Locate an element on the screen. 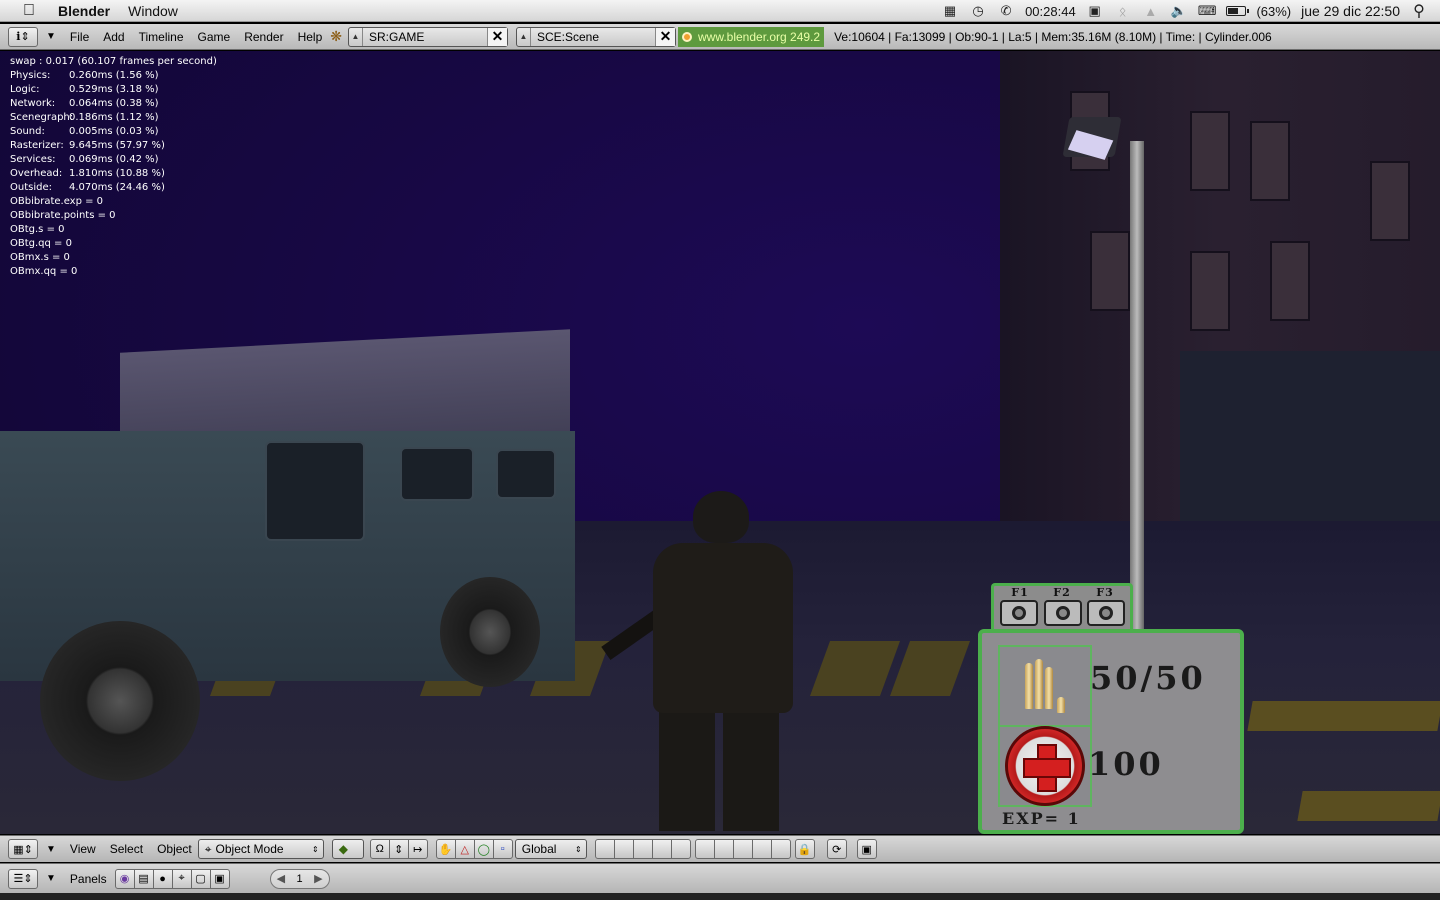 Image resolution: width=1440 pixels, height=900 pixels. draw-type-selector: ◆ is located at coordinates (347, 849).